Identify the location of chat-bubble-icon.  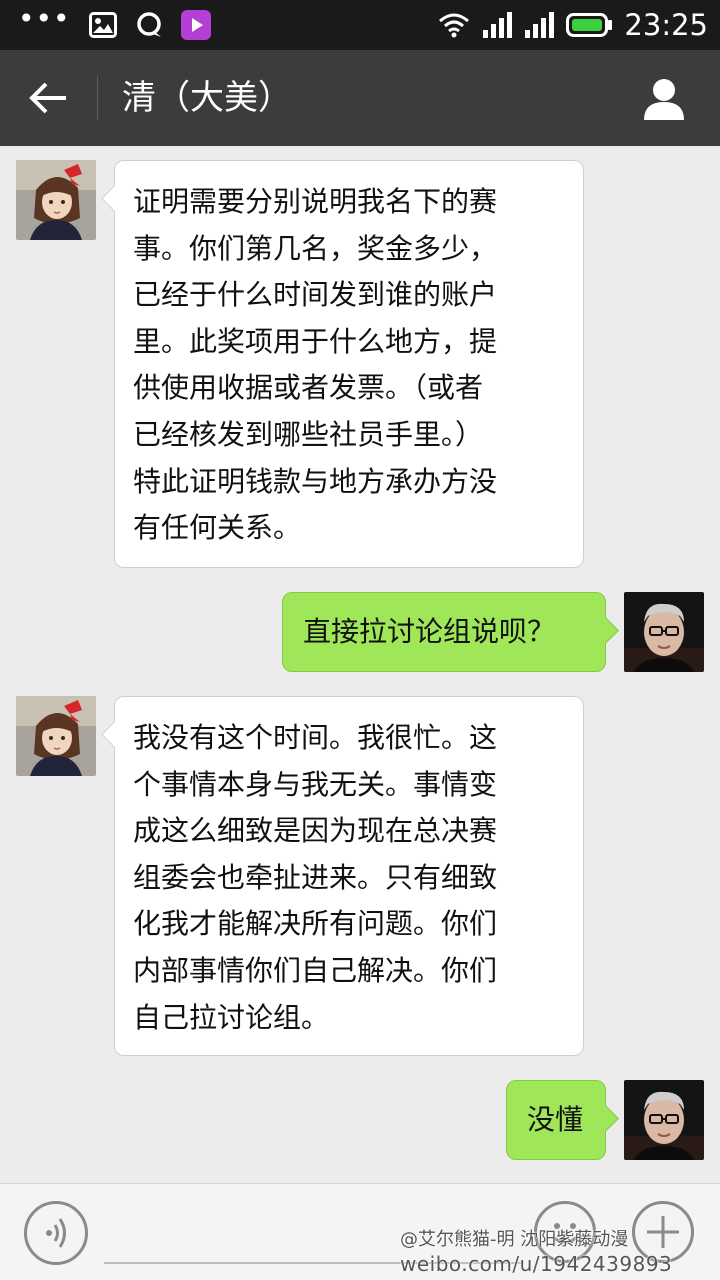
(148, 24).